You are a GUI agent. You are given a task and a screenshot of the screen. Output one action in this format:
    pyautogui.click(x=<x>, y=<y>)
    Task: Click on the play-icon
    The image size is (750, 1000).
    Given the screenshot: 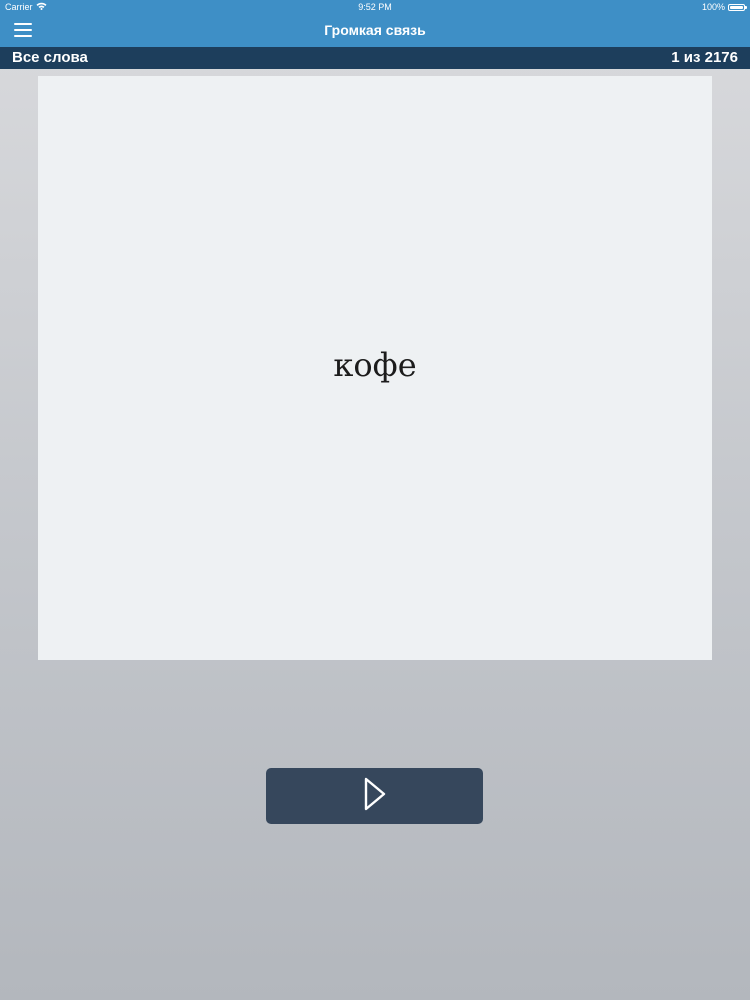 What is the action you would take?
    pyautogui.click(x=375, y=796)
    